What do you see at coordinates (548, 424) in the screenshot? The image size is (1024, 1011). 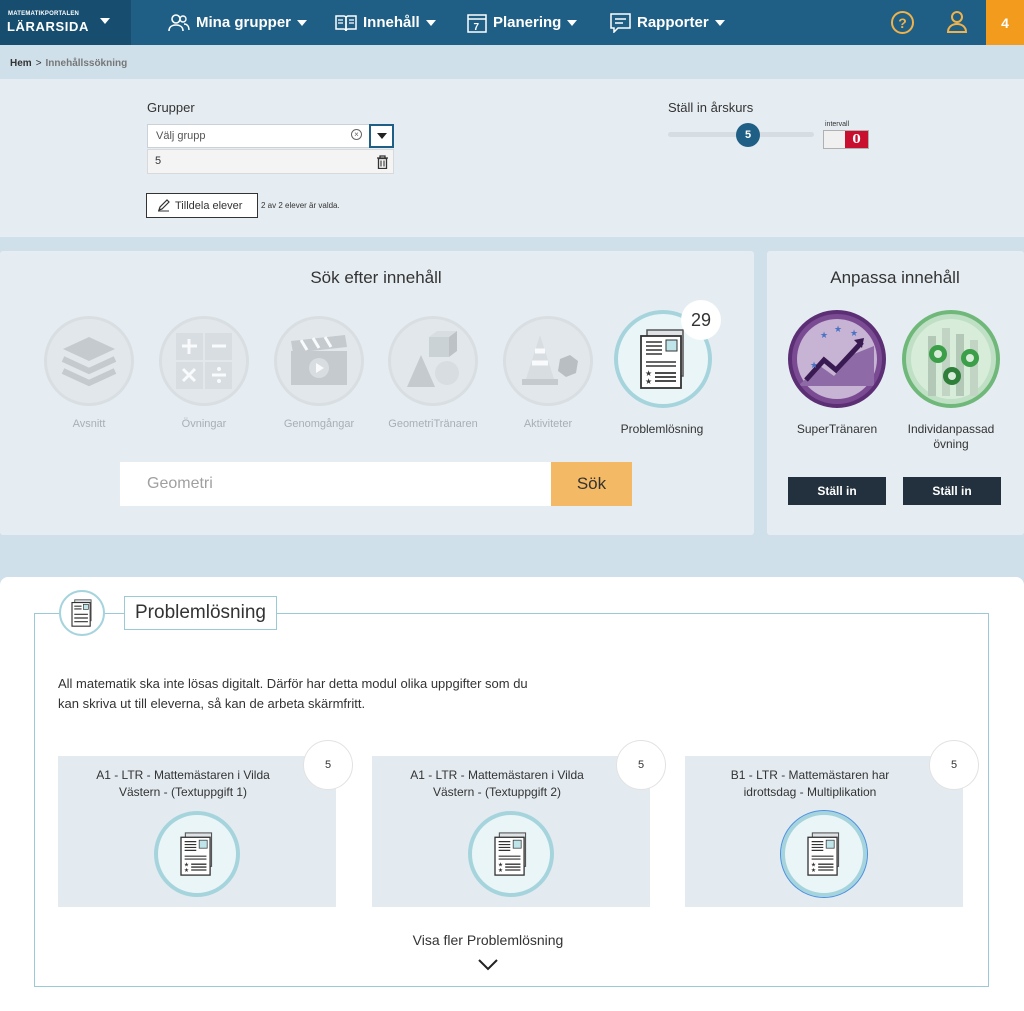 I see `category-label: Aktiviteter` at bounding box center [548, 424].